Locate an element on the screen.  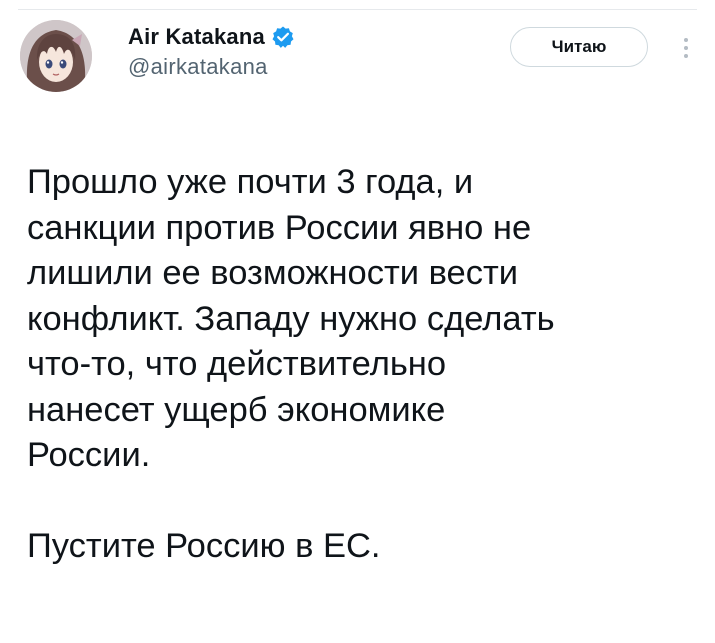
avatar-image is located at coordinates (56, 56).